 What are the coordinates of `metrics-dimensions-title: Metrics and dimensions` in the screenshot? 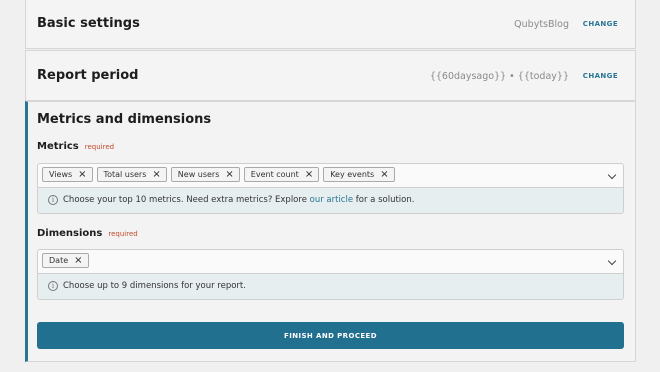 It's located at (124, 119).